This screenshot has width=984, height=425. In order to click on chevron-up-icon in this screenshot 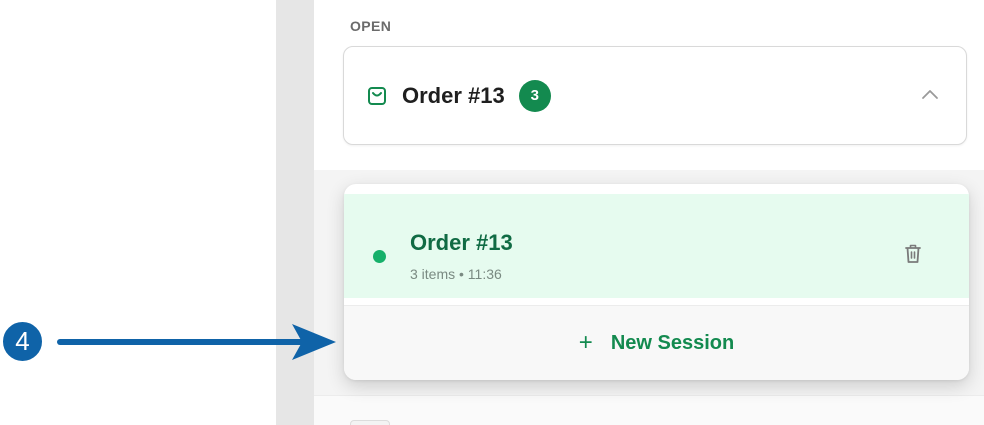, I will do `click(930, 95)`.